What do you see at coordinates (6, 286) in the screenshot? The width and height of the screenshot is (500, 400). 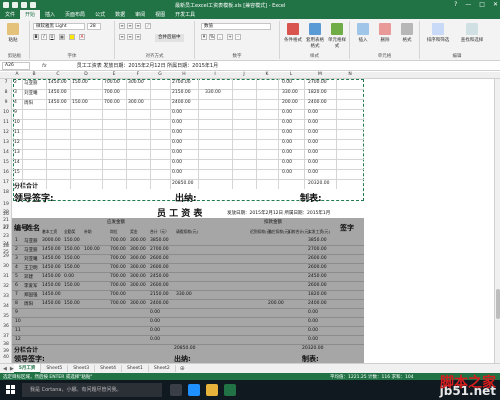 I see `row-number: 32` at bounding box center [6, 286].